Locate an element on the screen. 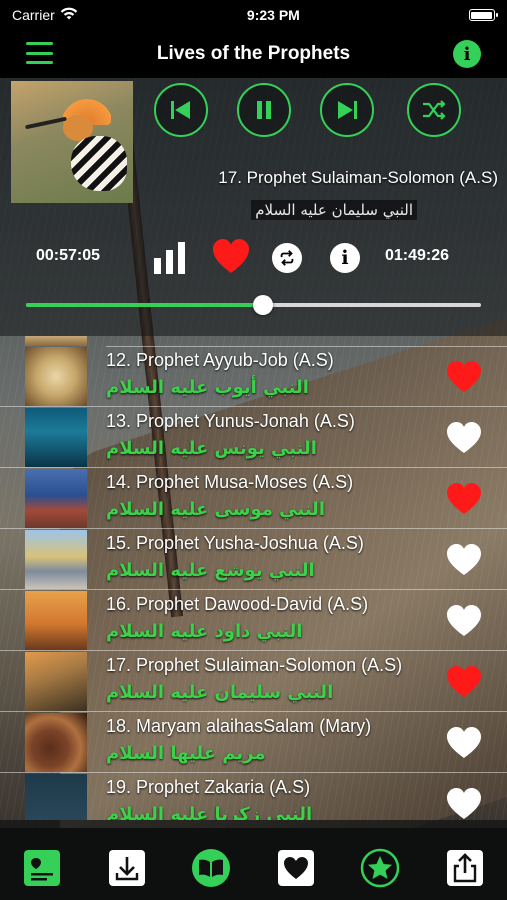 The image size is (507, 900). status-left: Carrier is located at coordinates (45, 15).